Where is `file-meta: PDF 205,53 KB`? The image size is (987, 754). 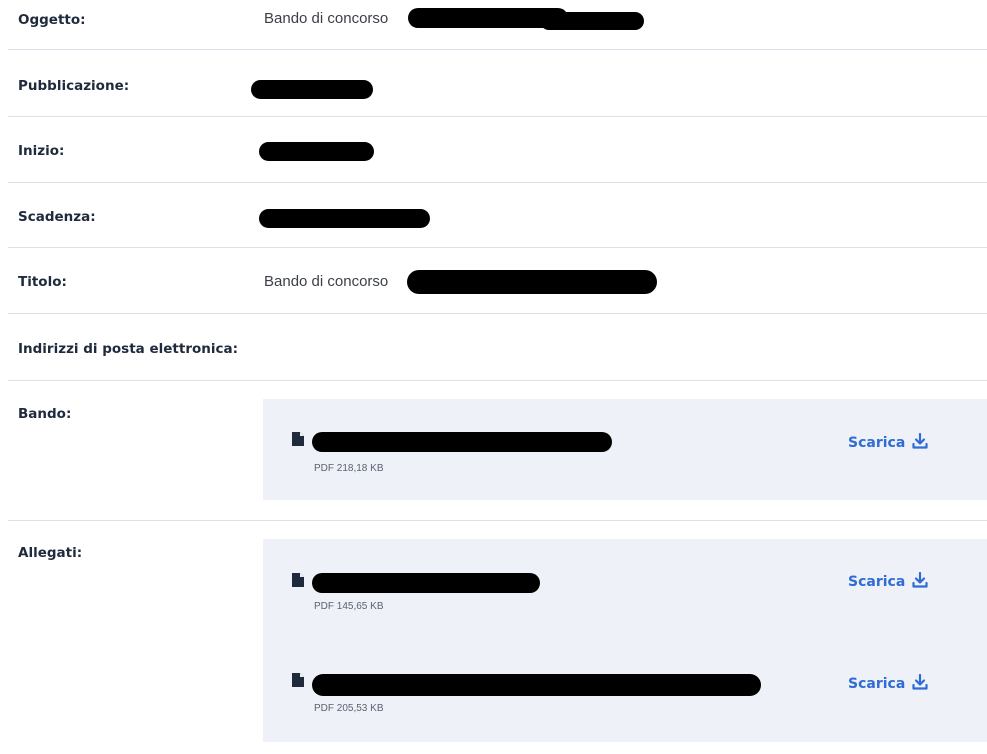
file-meta: PDF 205,53 KB is located at coordinates (349, 708).